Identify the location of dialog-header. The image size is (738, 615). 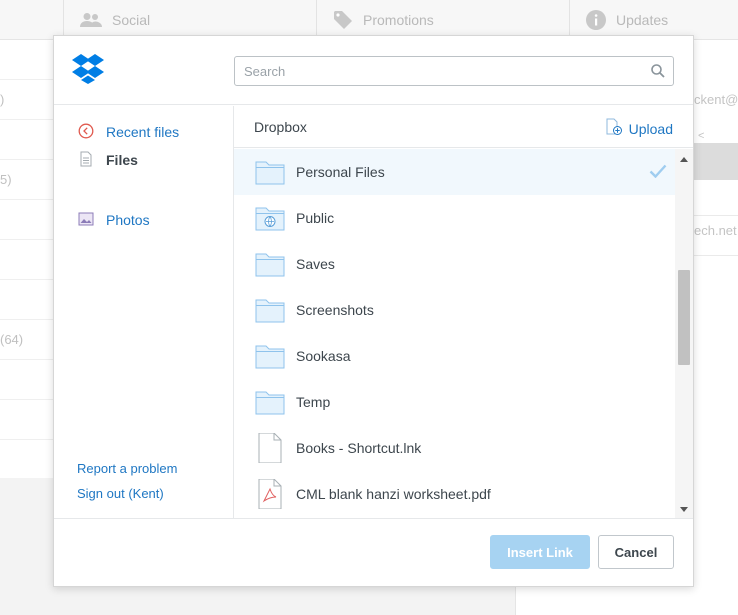
(373, 70).